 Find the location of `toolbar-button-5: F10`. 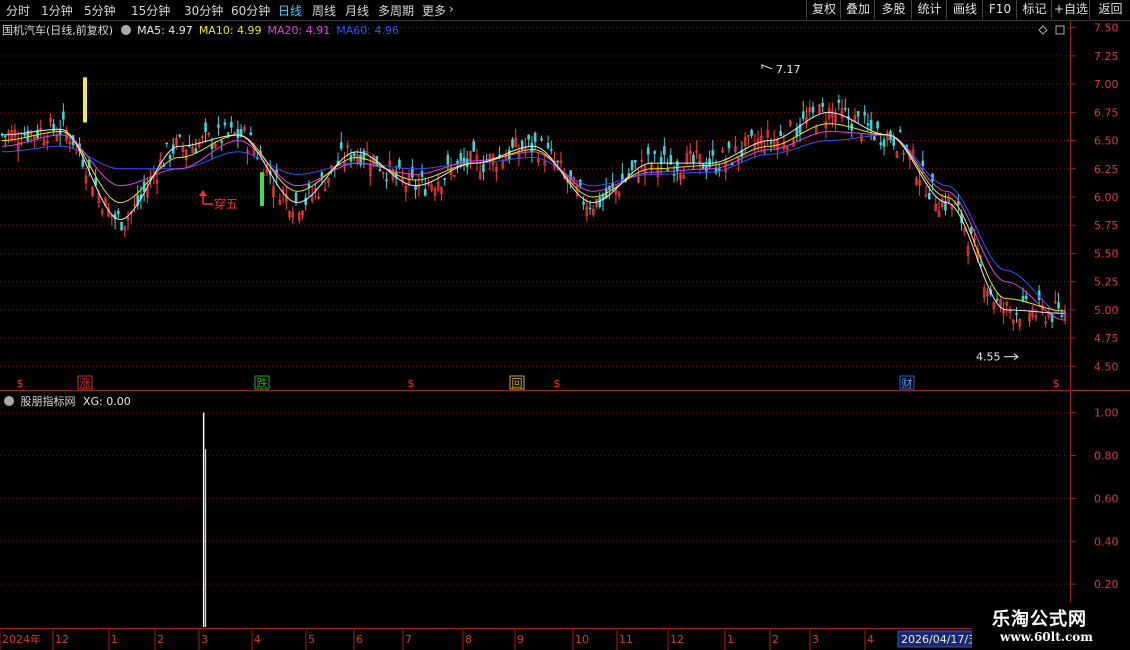

toolbar-button-5: F10 is located at coordinates (999, 9).